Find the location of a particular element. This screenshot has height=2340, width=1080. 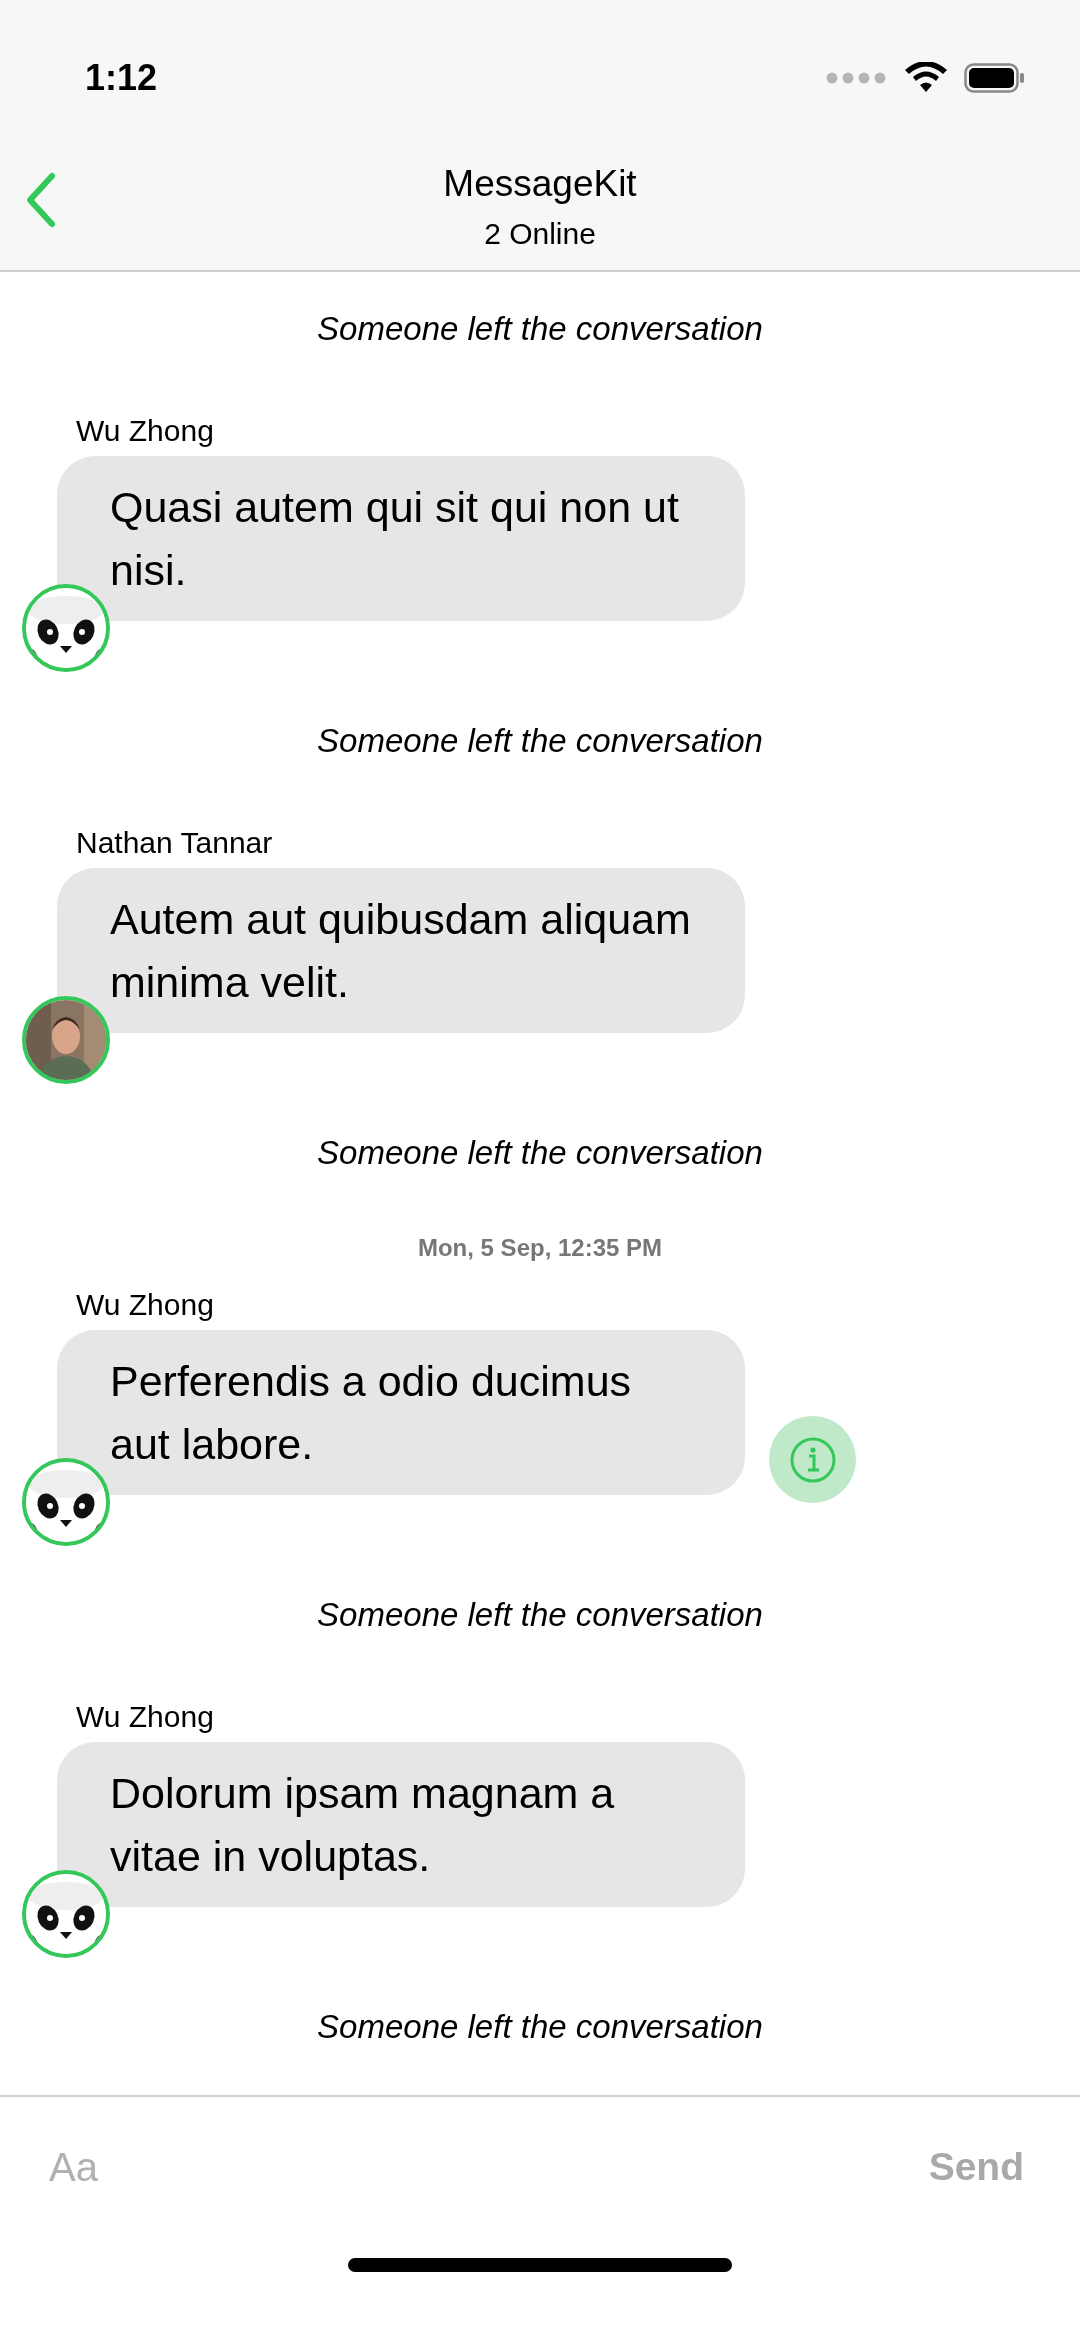

online-count: 2 Online is located at coordinates (540, 234).